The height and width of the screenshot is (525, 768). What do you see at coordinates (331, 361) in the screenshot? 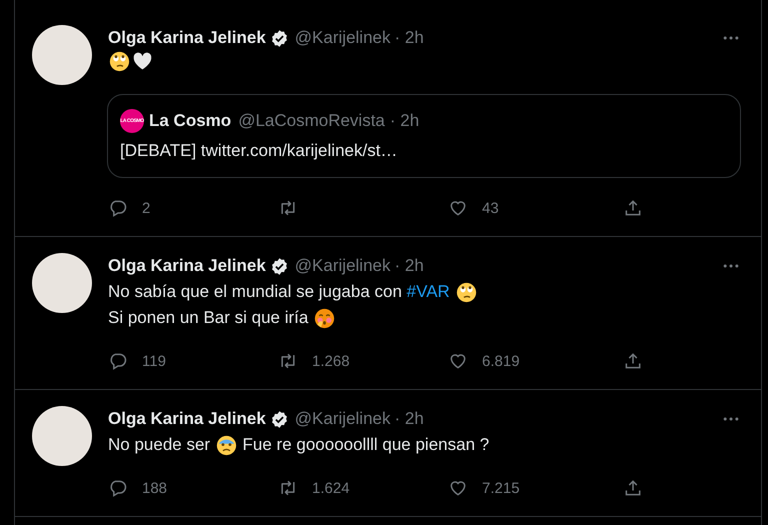
I see `retweet-count: 1.268` at bounding box center [331, 361].